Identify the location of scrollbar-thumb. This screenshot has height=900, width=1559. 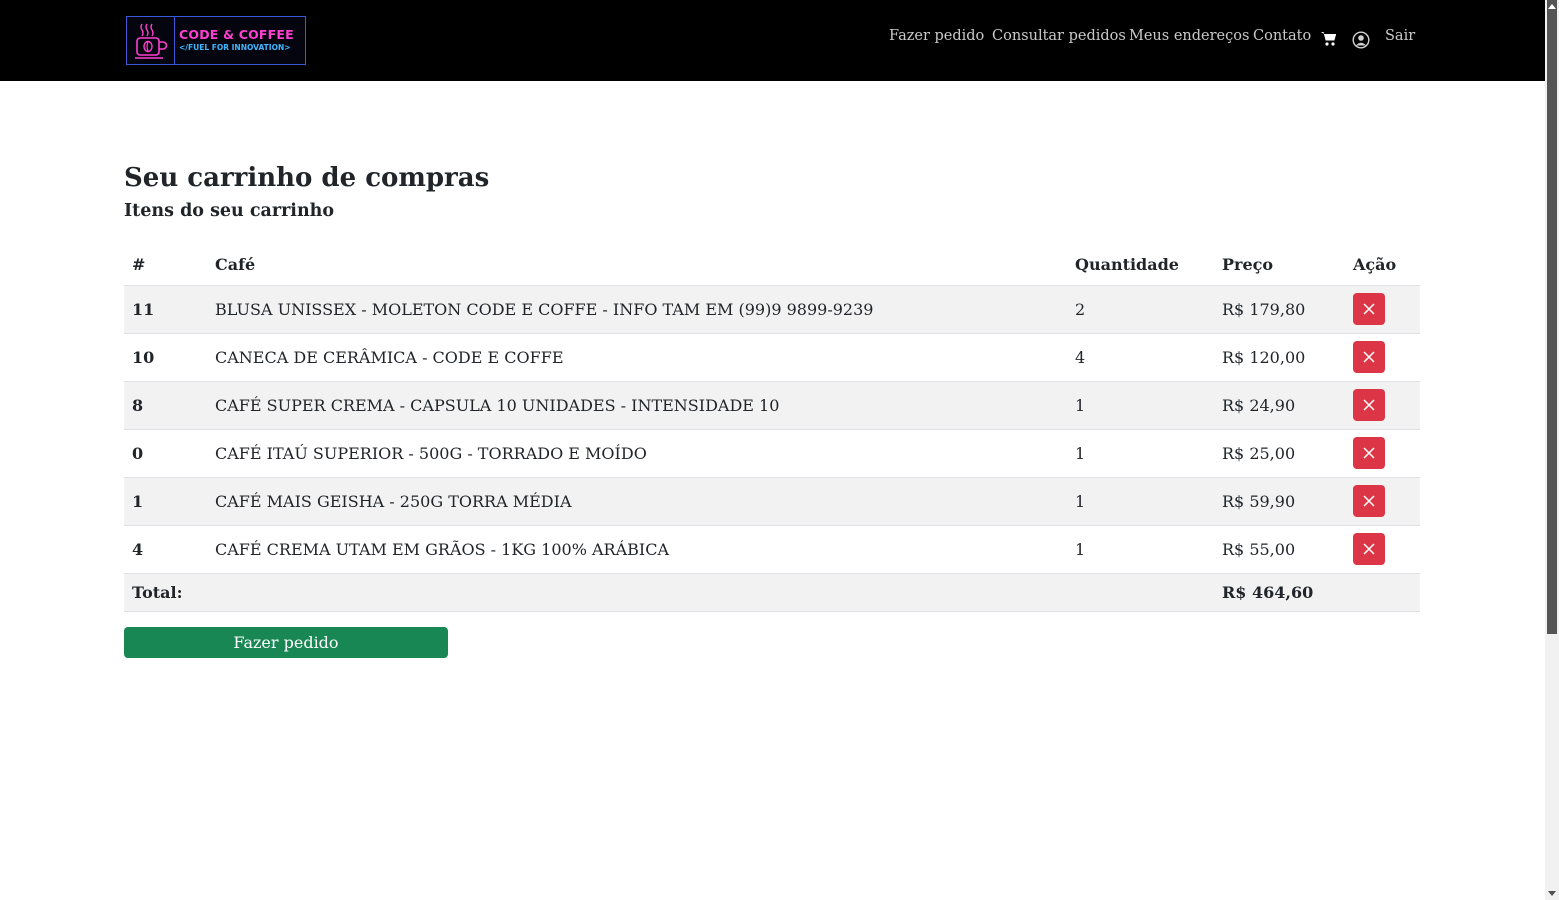
(1552, 317).